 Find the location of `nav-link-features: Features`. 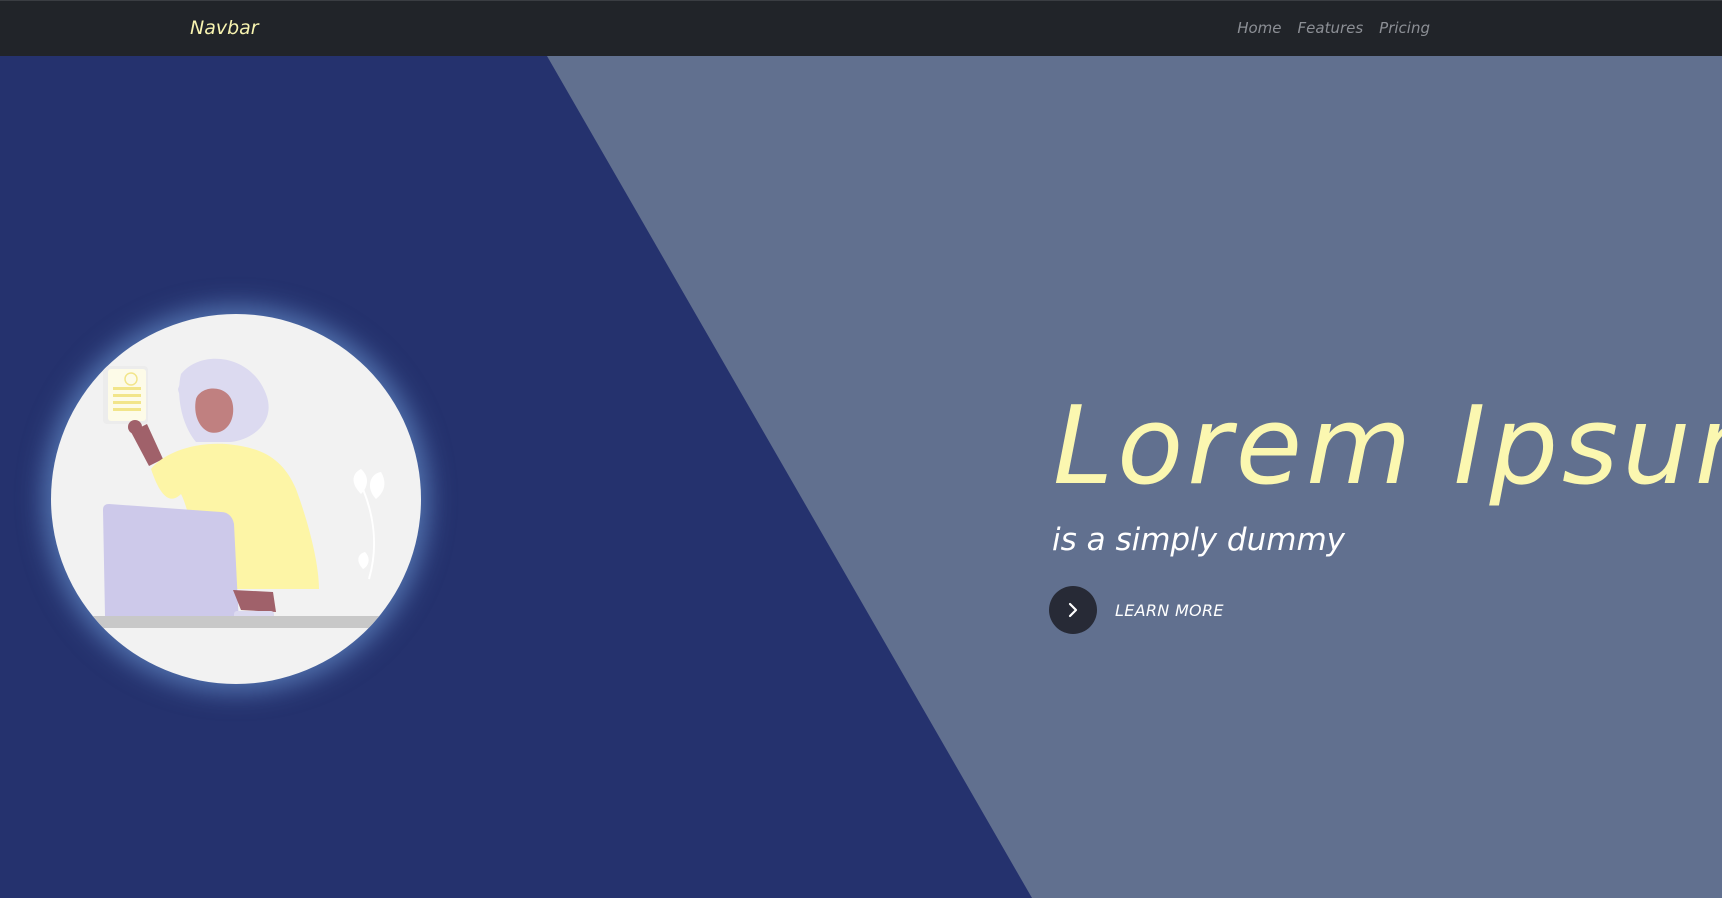

nav-link-features: Features is located at coordinates (1331, 28).